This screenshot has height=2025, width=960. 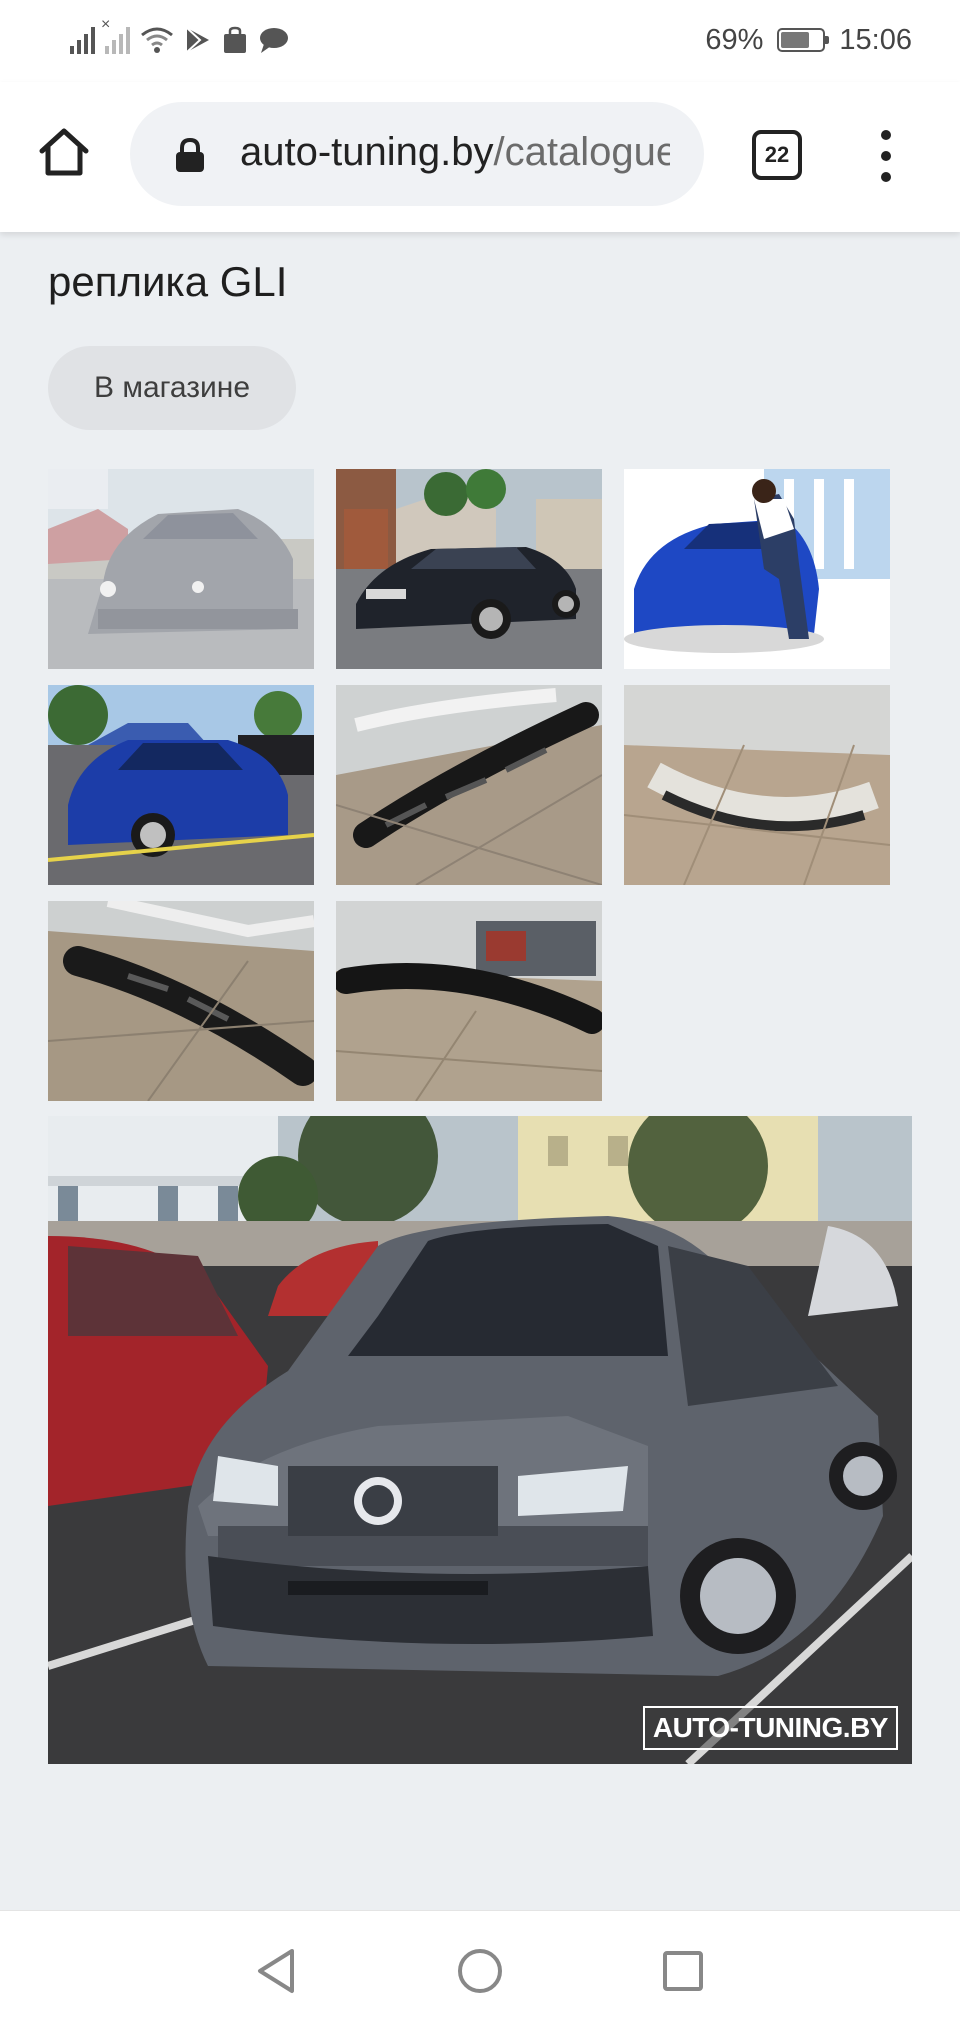 I want to click on battery-fill, so click(x=795, y=40).